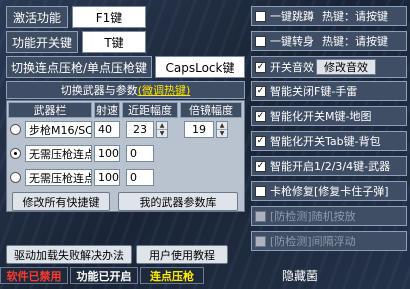 The width and height of the screenshot is (410, 289). What do you see at coordinates (107, 129) in the screenshot?
I see `fire-rate-field: 40` at bounding box center [107, 129].